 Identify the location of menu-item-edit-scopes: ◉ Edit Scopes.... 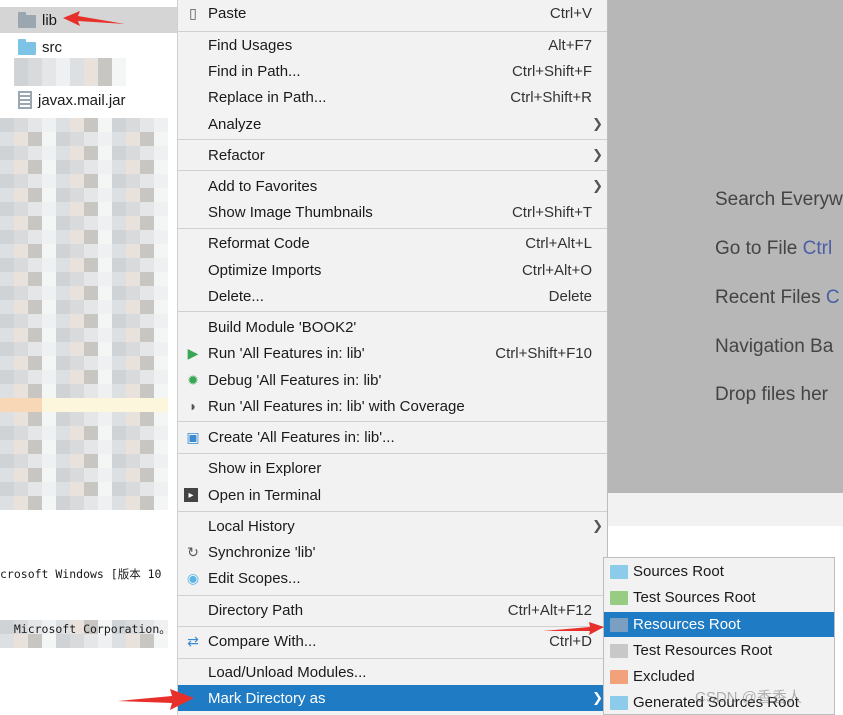
(392, 578).